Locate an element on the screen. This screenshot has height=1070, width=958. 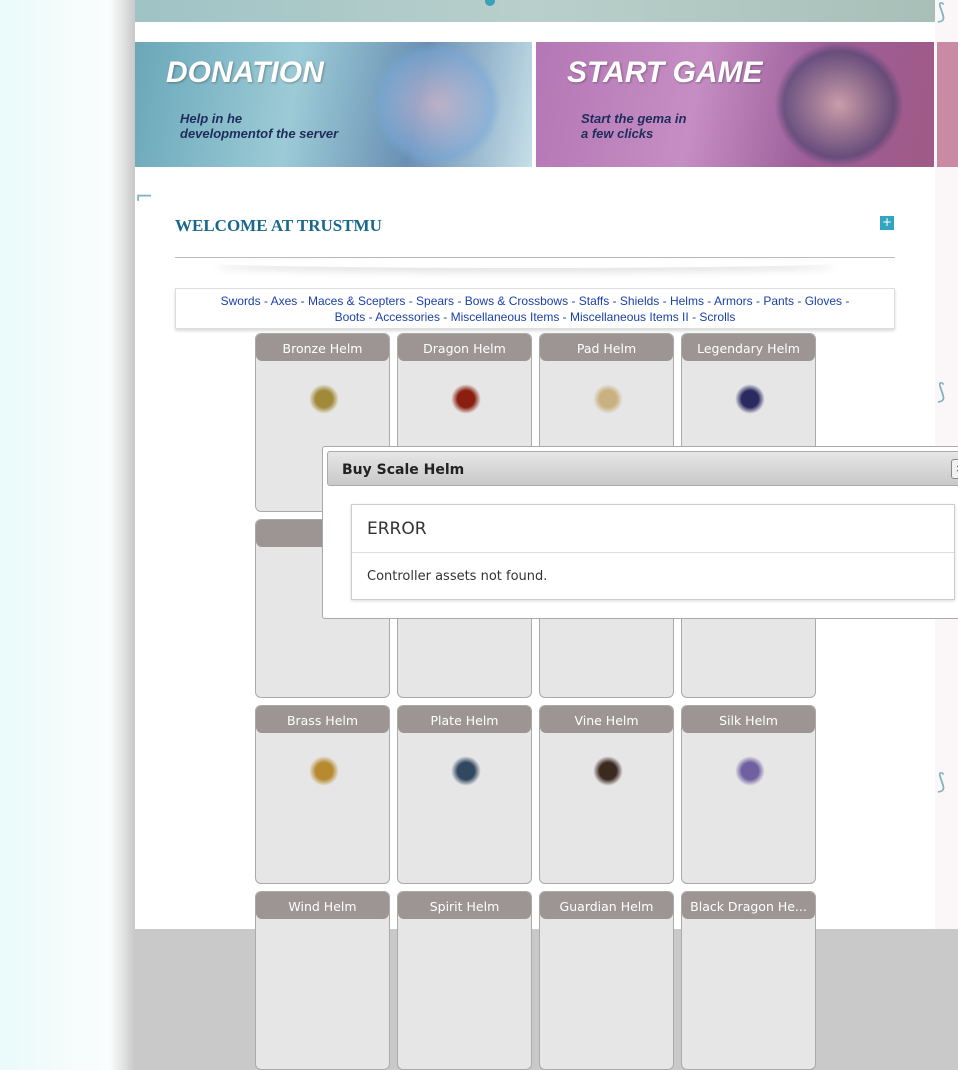
modal-header: Buy Scale Helm ✖ is located at coordinates (642, 468).